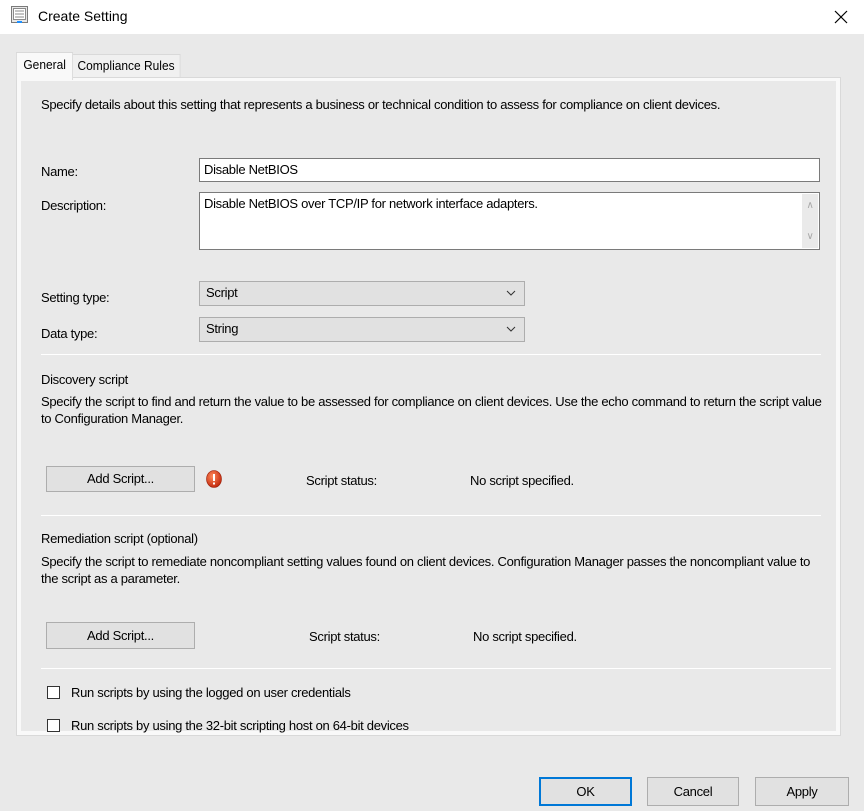 This screenshot has width=864, height=811. Describe the element at coordinates (362, 293) in the screenshot. I see `setting-type-dropdown: Script` at that location.